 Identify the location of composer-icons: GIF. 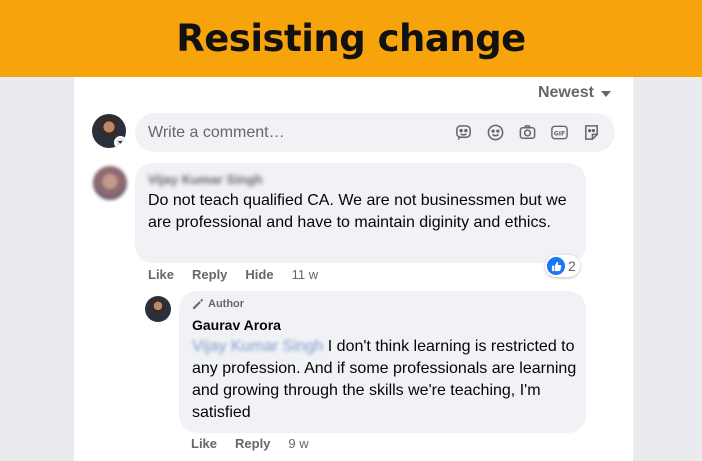
(527, 132).